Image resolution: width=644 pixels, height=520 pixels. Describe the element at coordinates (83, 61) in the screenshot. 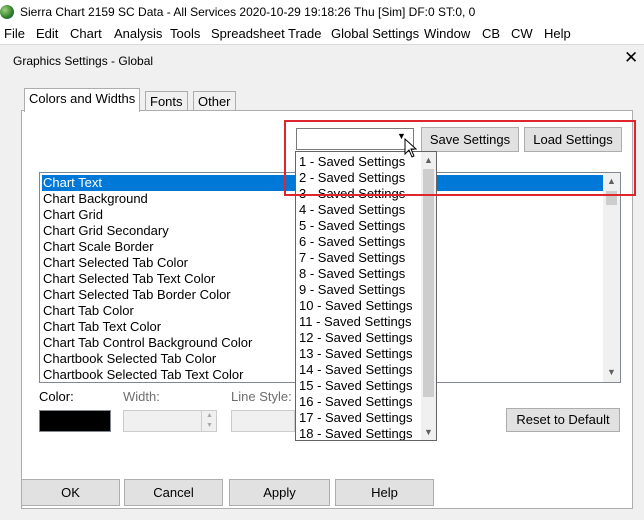

I see `dialog-title: Graphics Settings - Global` at that location.